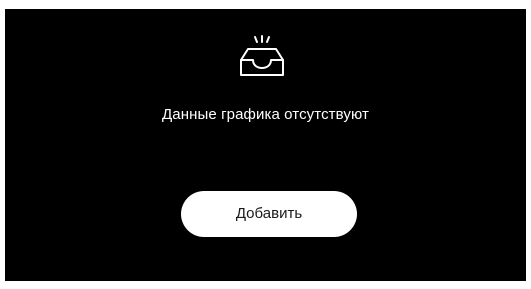 This screenshot has width=531, height=289. What do you see at coordinates (262, 55) in the screenshot?
I see `empty-tray-icon` at bounding box center [262, 55].